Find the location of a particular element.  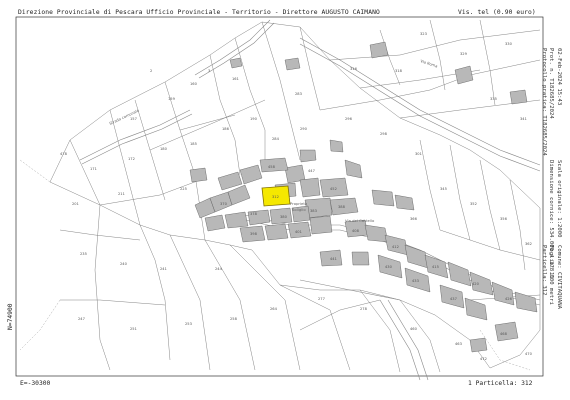

parcel-number: 412 is located at coordinates (395, 247).